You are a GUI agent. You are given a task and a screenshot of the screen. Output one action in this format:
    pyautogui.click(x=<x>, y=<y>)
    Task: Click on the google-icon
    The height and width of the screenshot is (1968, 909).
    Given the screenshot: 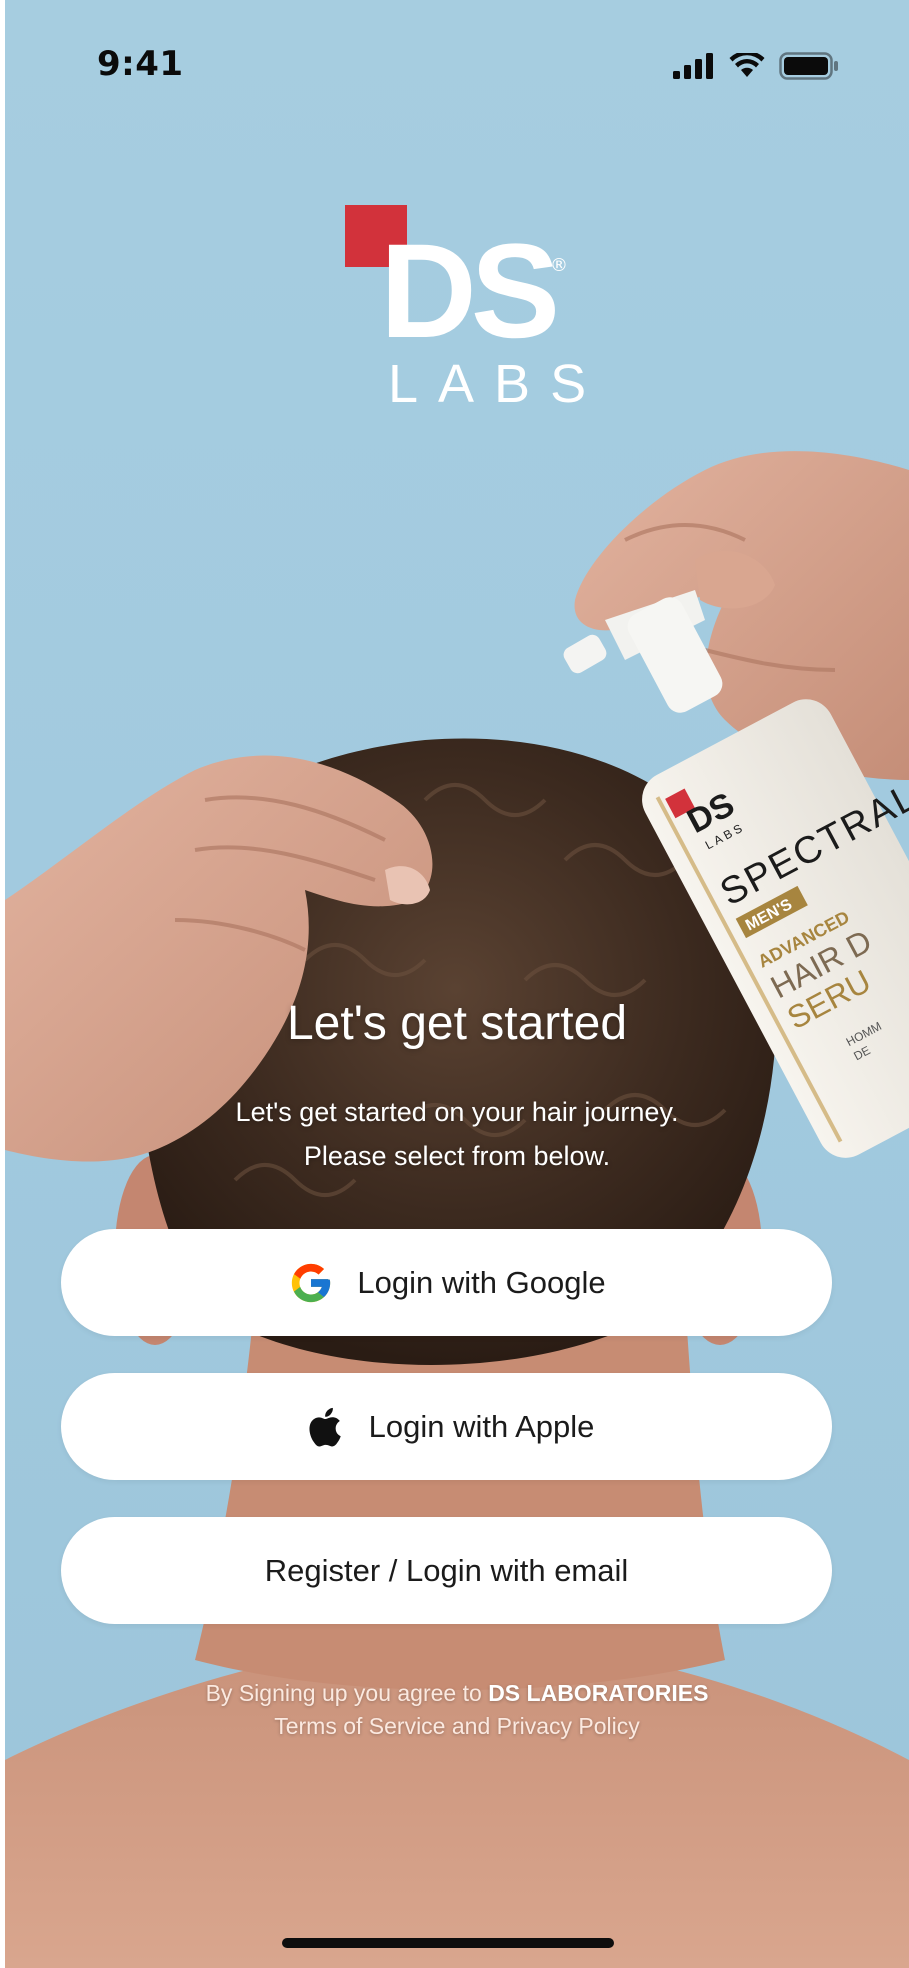 What is the action you would take?
    pyautogui.click(x=311, y=1283)
    